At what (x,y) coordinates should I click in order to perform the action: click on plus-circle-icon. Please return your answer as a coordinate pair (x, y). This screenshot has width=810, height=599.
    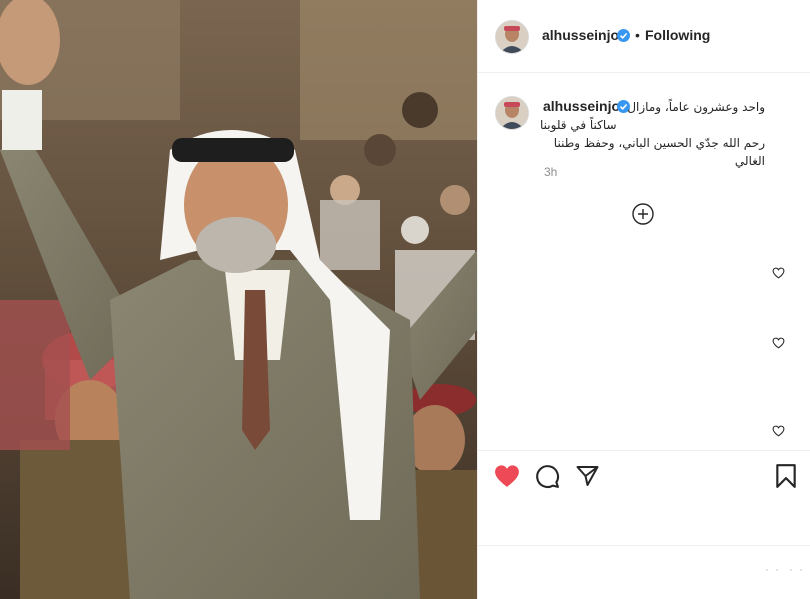
    Looking at the image, I should click on (643, 214).